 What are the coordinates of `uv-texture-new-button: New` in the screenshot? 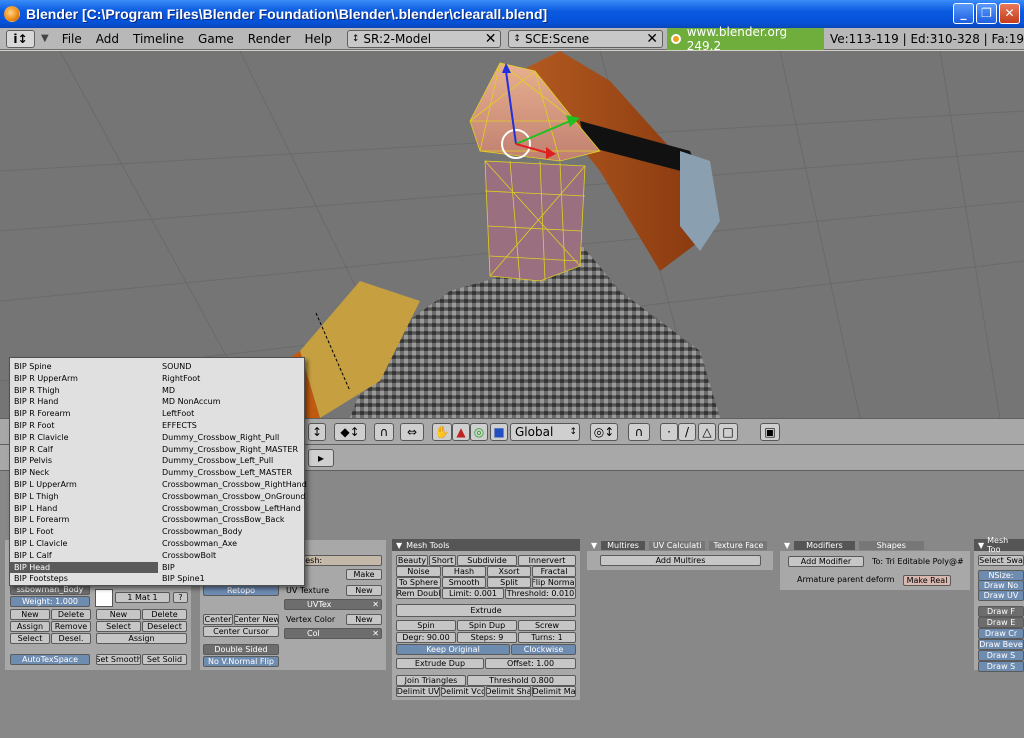 It's located at (364, 590).